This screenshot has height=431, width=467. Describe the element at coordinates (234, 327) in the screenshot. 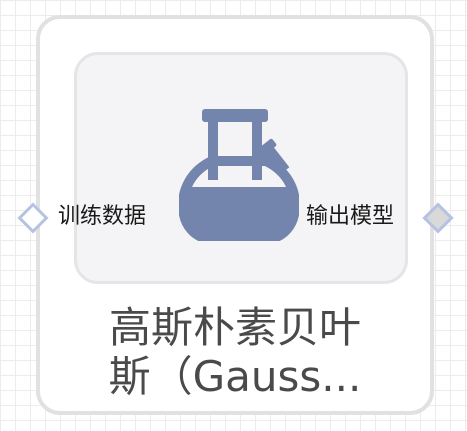

I see `node-title-line-1: 高斯朴素贝叶` at that location.